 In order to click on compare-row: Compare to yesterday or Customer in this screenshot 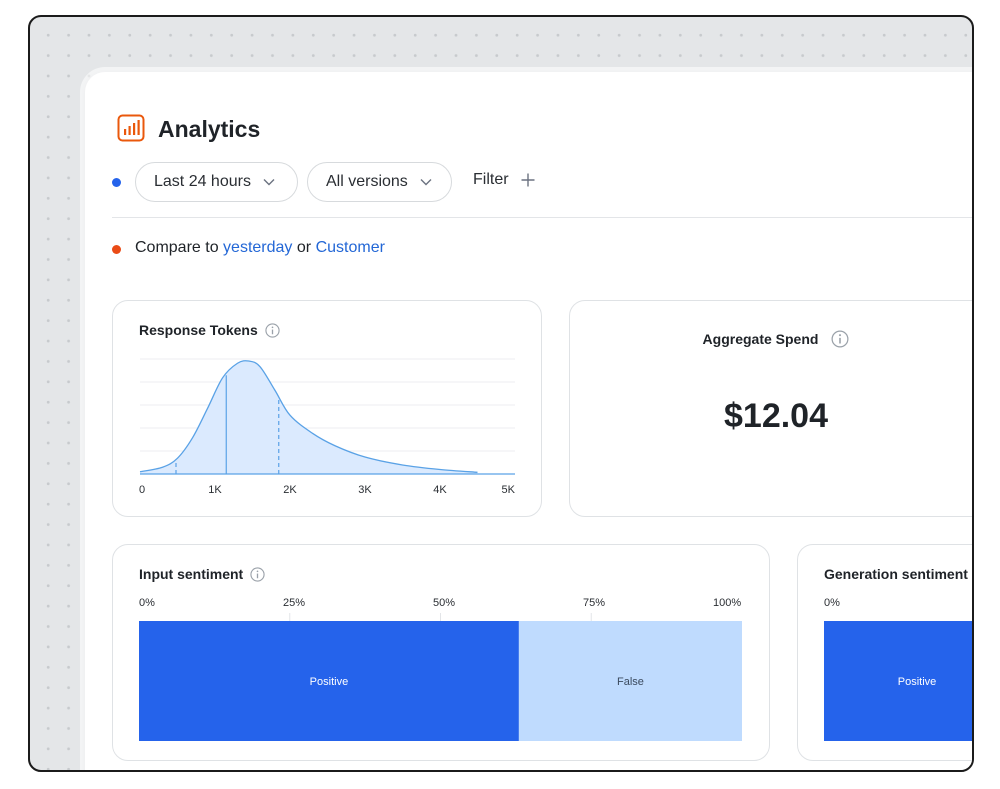, I will do `click(260, 248)`.